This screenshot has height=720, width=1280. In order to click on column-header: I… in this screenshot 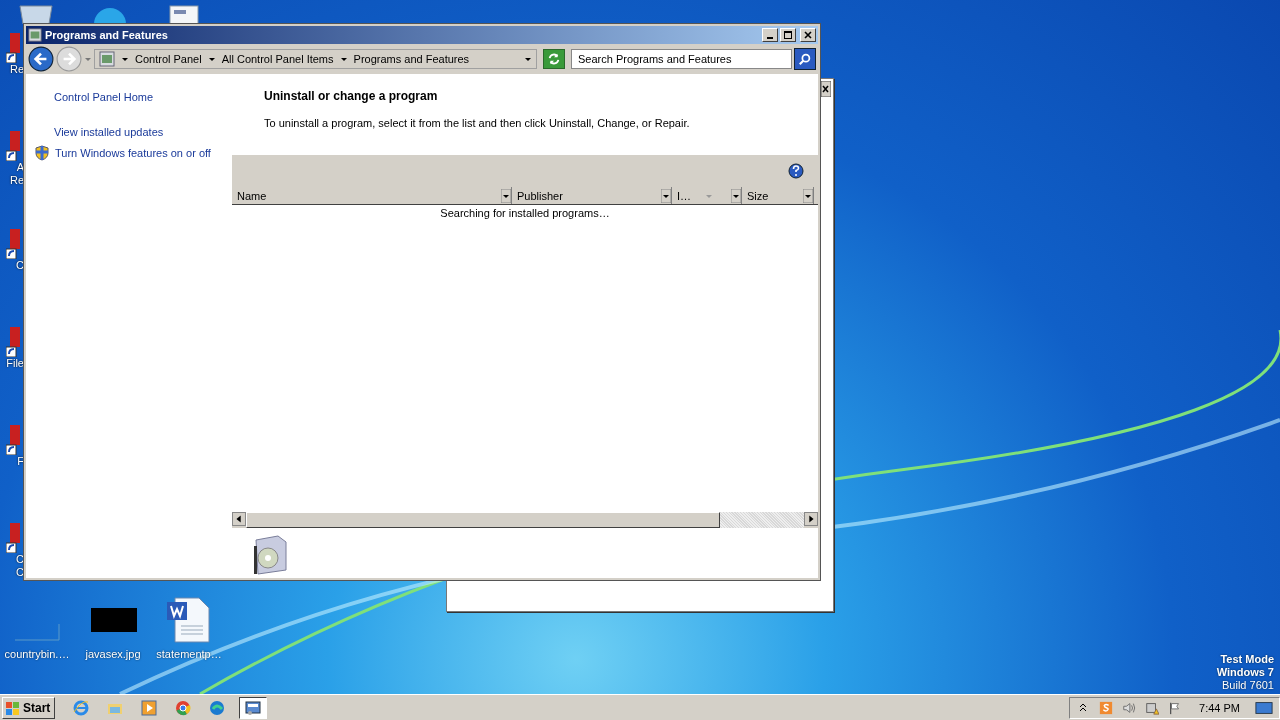, I will do `click(707, 195)`.